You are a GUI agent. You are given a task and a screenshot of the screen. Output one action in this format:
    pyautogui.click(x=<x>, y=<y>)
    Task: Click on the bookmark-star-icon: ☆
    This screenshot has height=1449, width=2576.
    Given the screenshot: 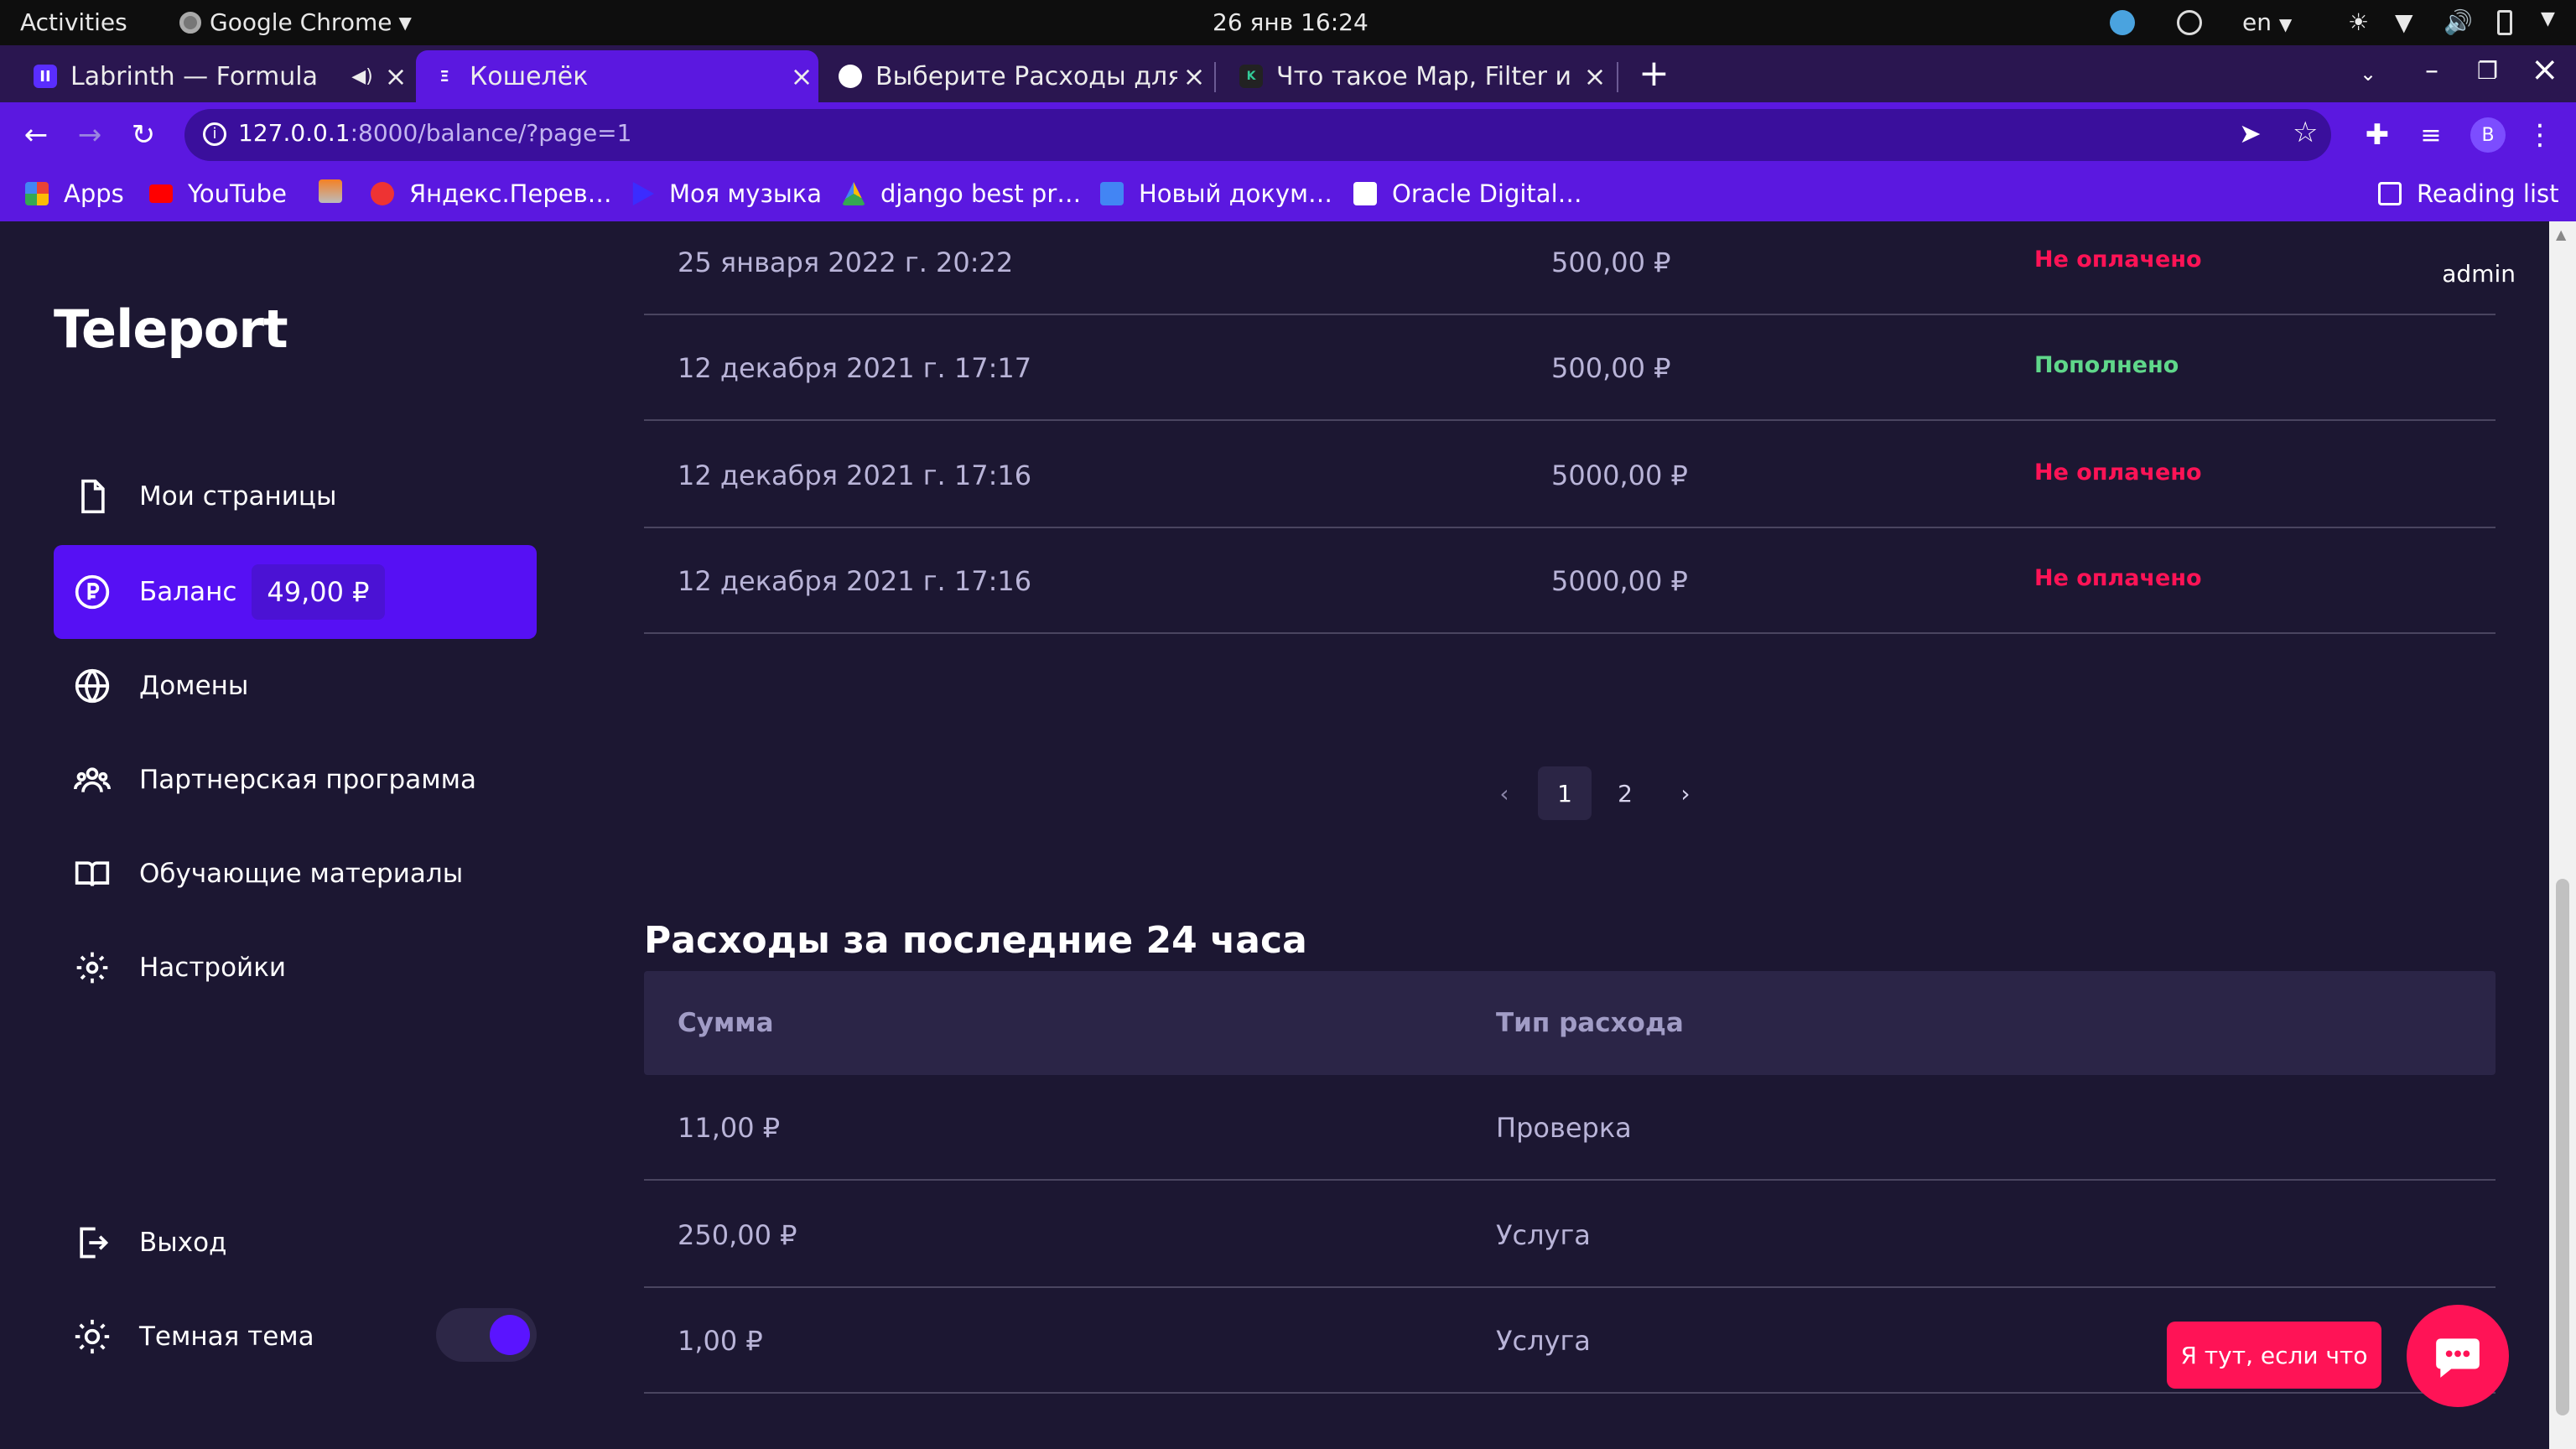 What is the action you would take?
    pyautogui.click(x=2305, y=132)
    